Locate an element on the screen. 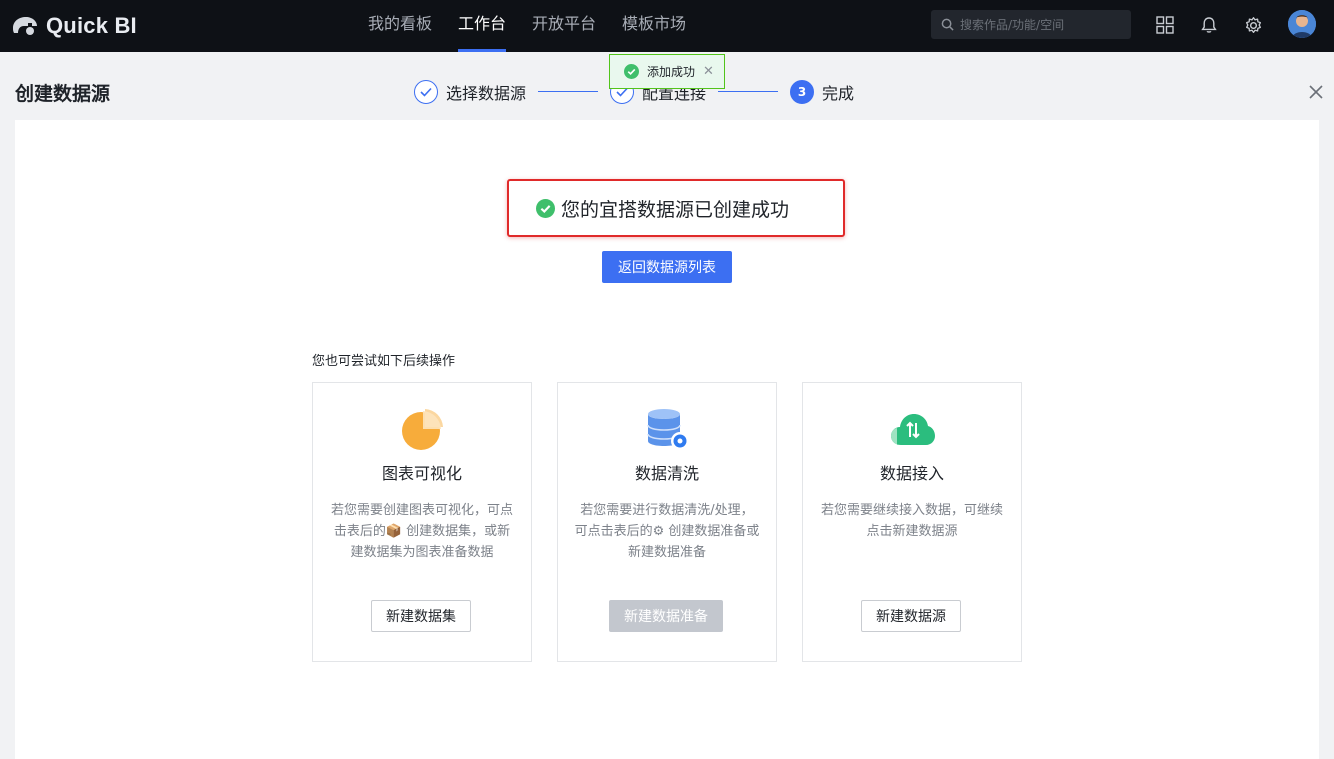 This screenshot has height=759, width=1334. nav-my-dashboard: 我的看板 is located at coordinates (400, 26).